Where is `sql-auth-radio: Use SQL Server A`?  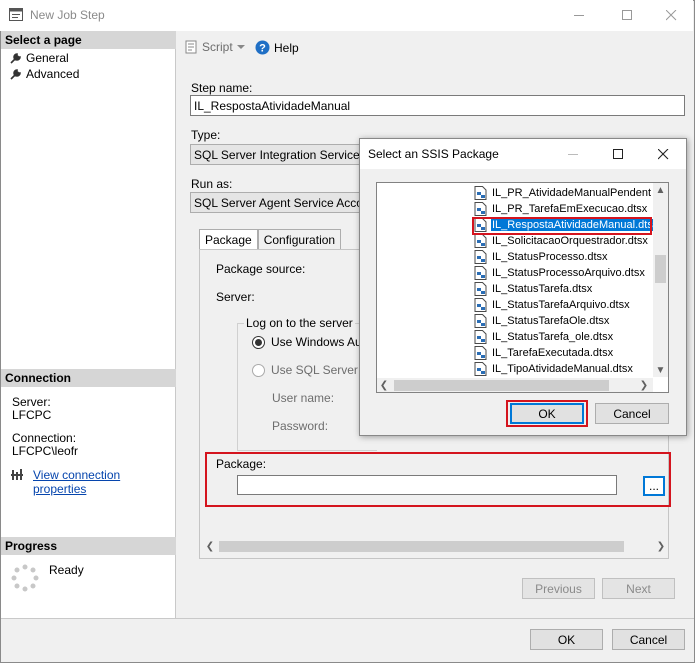 sql-auth-radio: Use SQL Server A is located at coordinates (310, 370).